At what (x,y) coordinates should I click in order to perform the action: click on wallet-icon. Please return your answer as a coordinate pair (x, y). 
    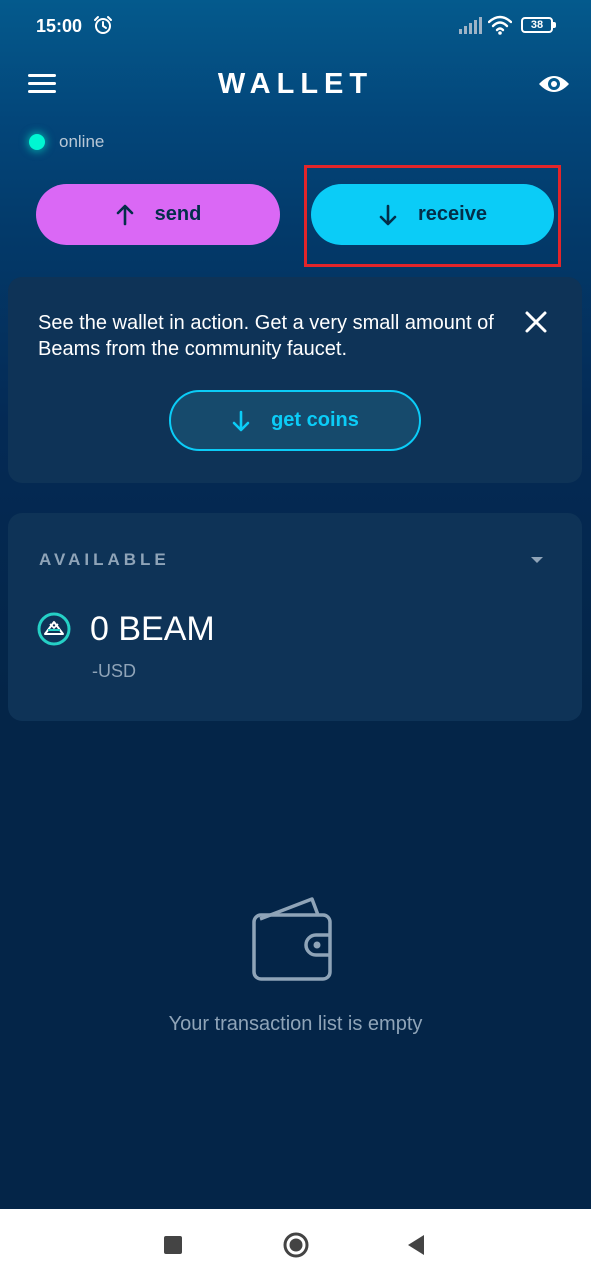
    Looking at the image, I should click on (292, 939).